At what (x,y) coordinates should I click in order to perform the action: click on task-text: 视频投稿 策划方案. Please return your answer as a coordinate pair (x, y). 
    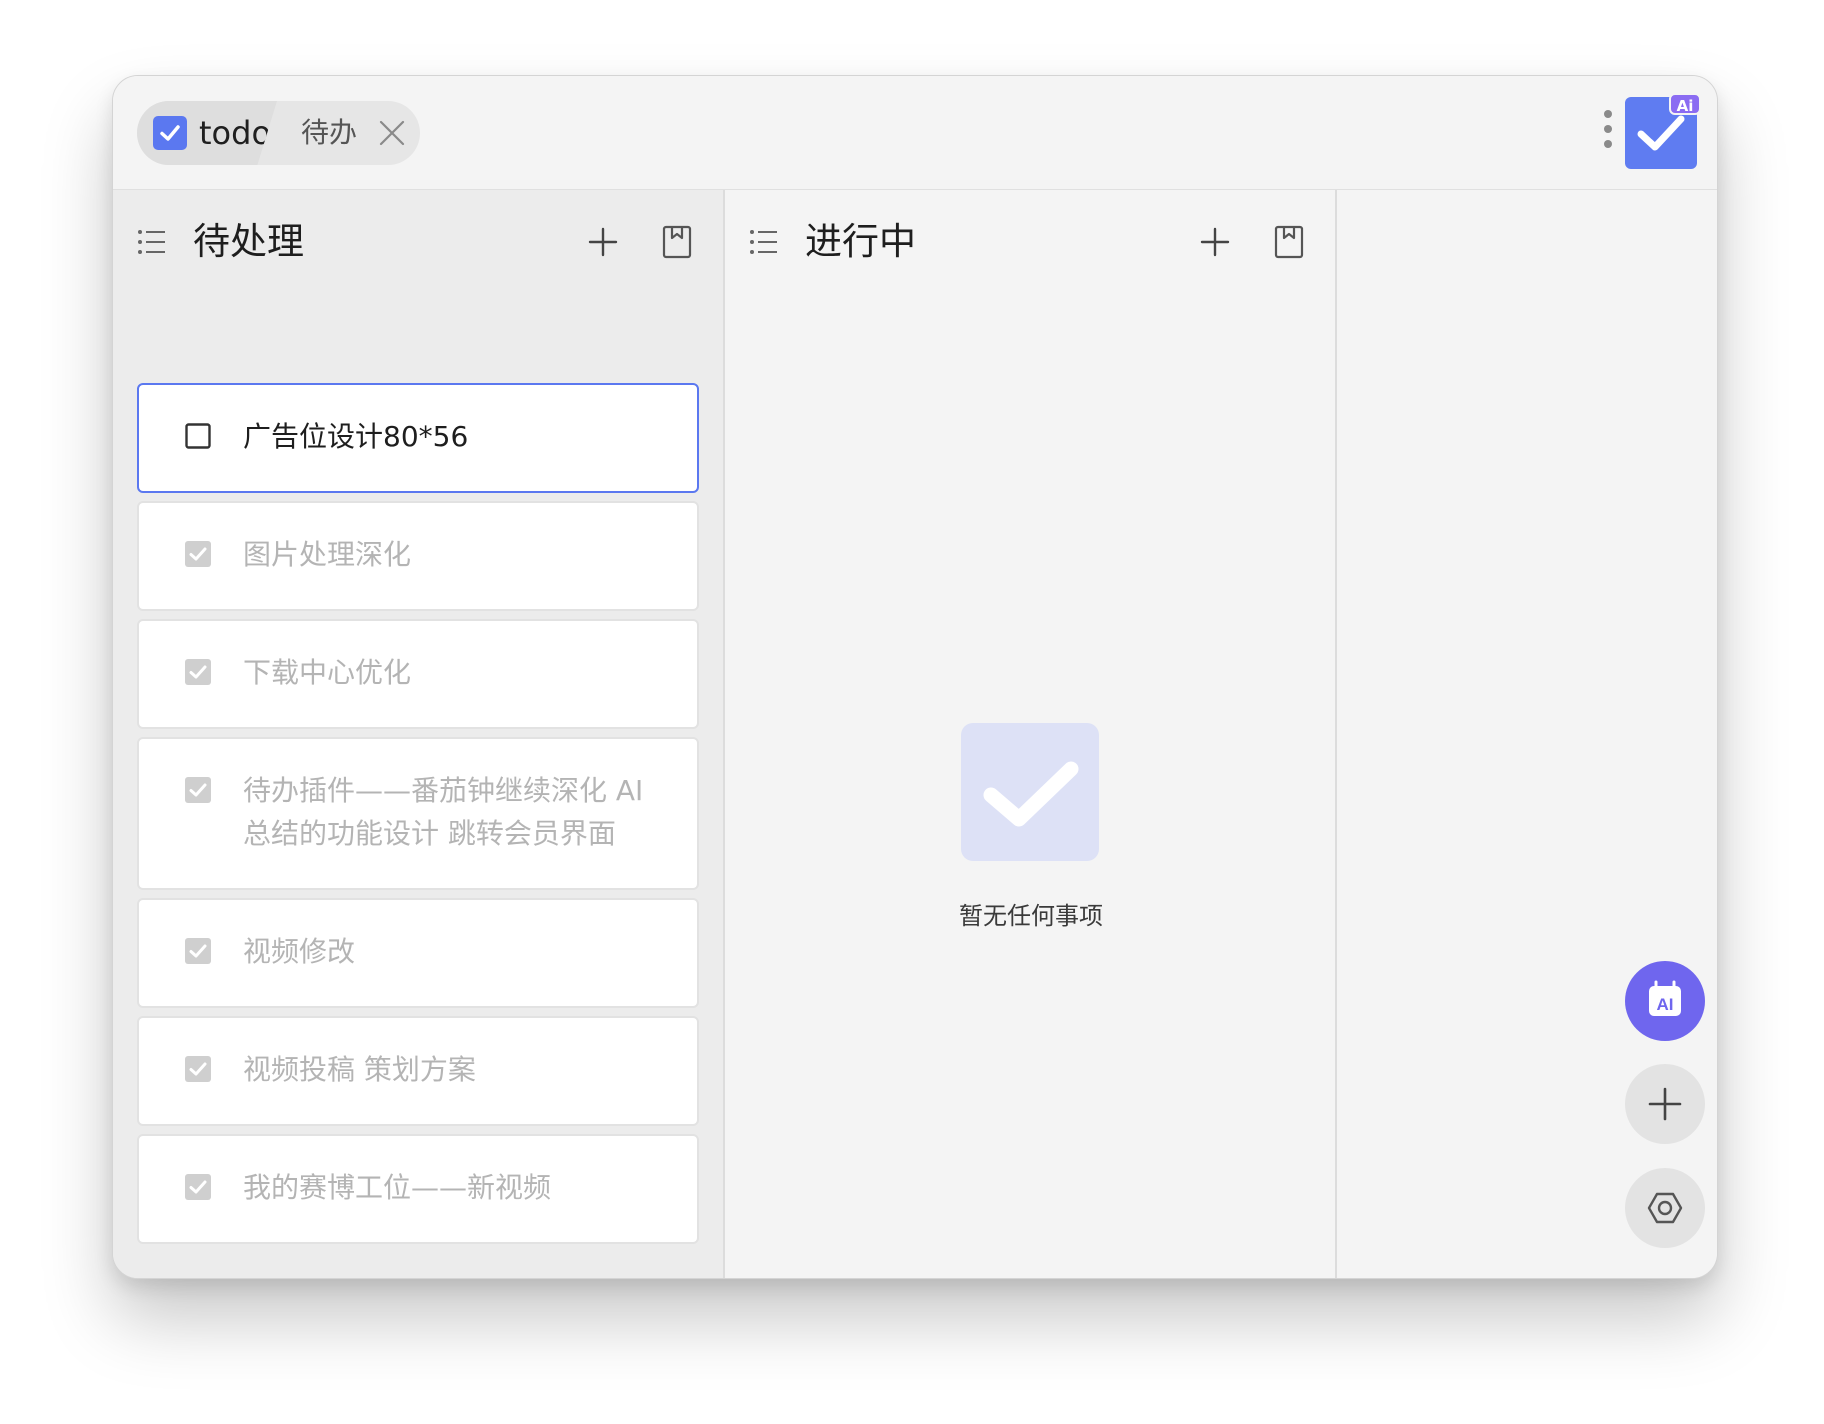
    Looking at the image, I should click on (359, 1069).